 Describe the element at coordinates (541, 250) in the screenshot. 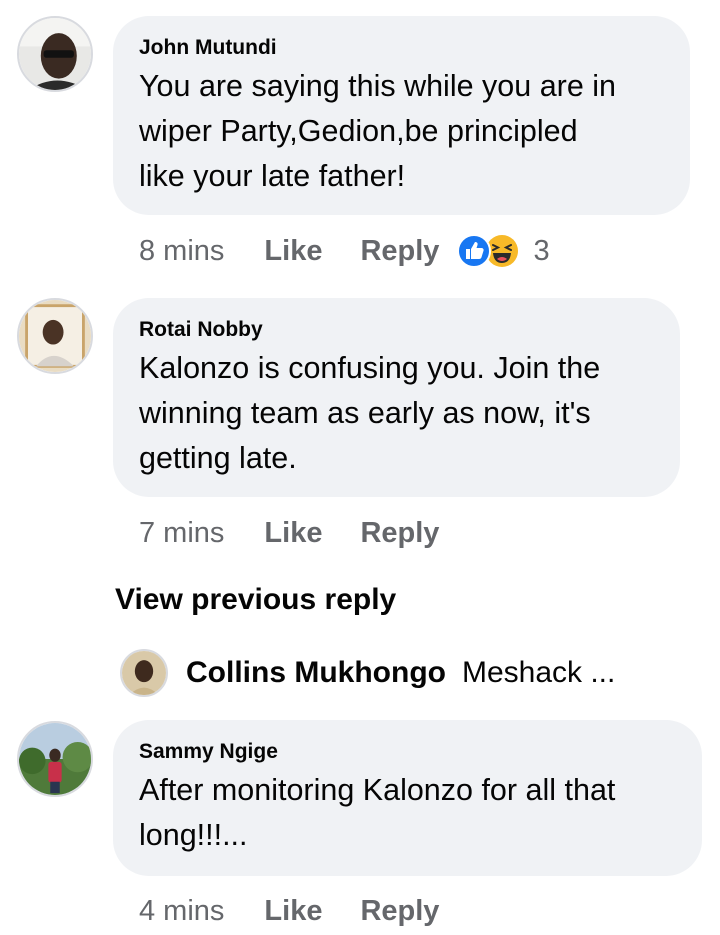

I see `reaction-count: 3` at that location.